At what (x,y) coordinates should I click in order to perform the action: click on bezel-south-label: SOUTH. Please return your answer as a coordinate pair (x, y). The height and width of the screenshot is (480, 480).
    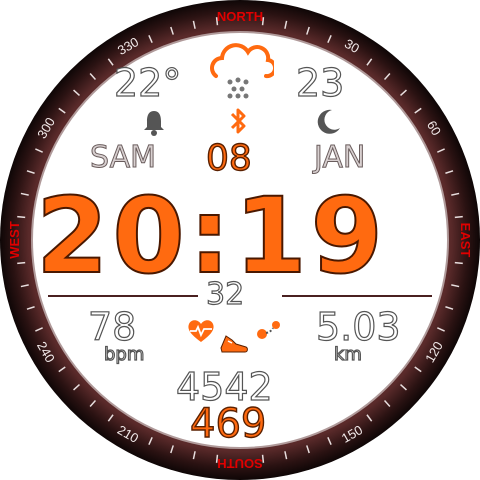
    Looking at the image, I should click on (240, 463).